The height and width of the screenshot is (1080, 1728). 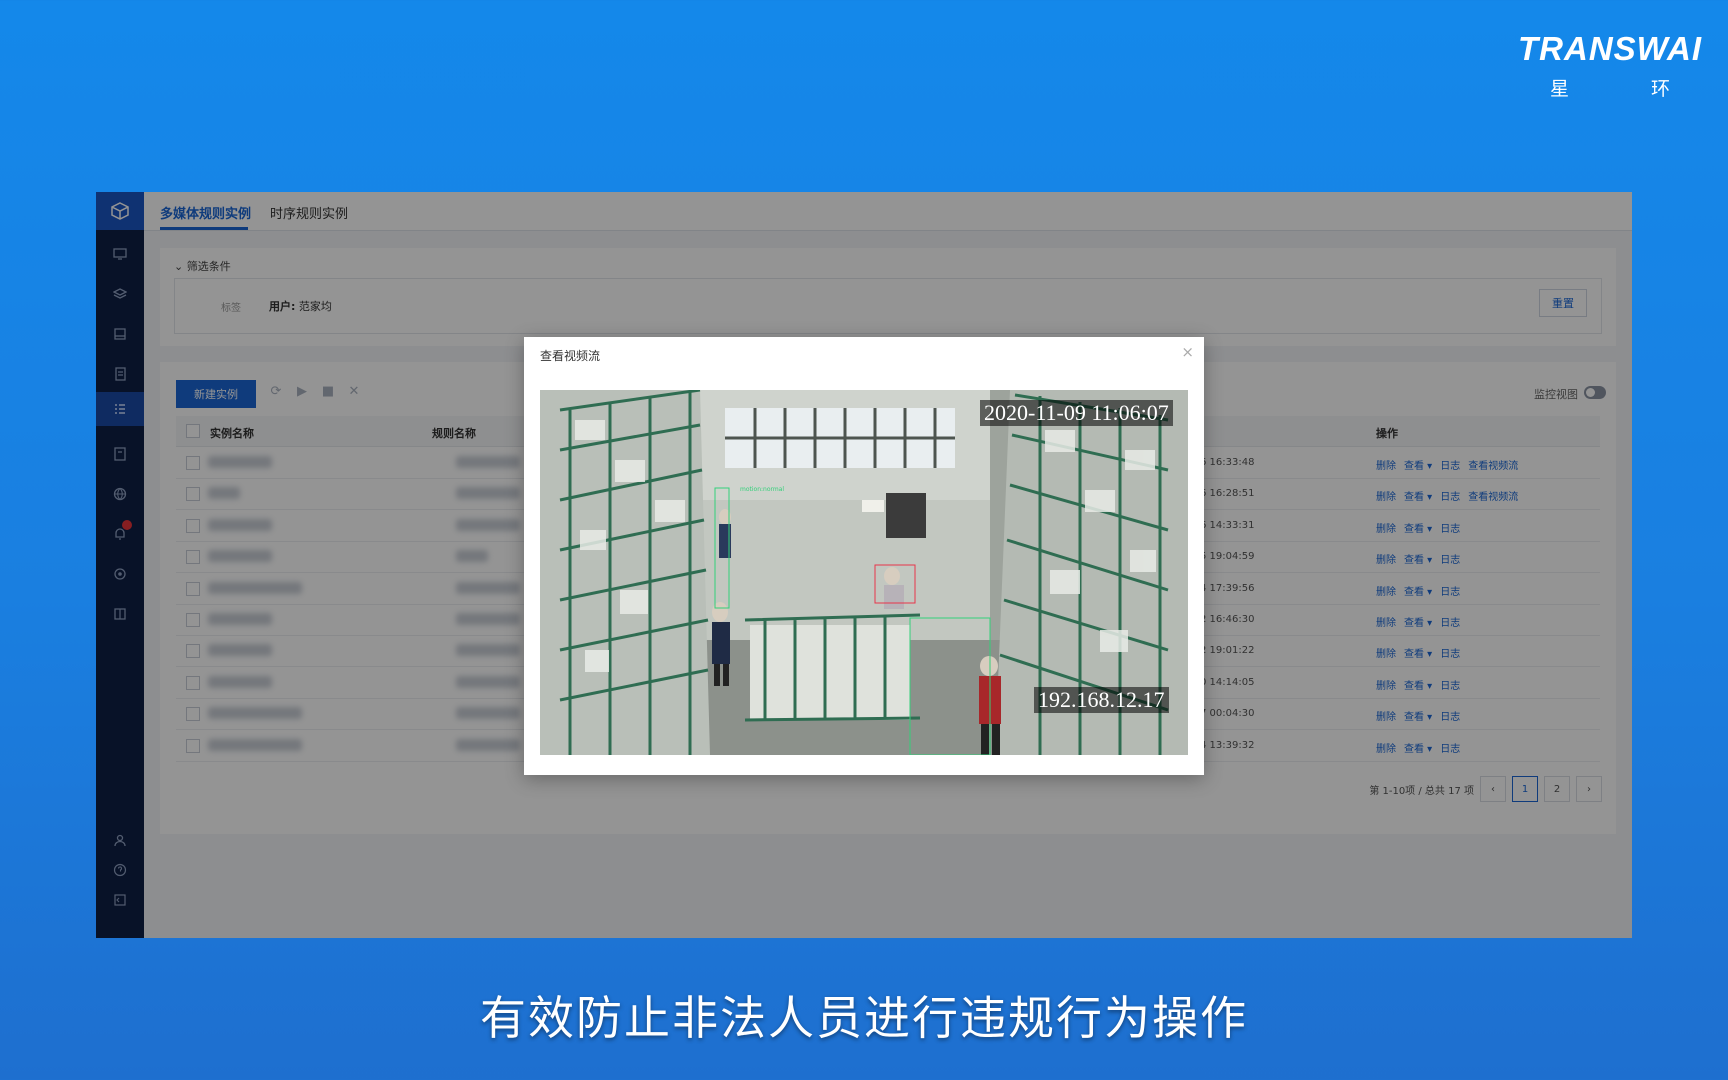 I want to click on detection-label: motion:normal, so click(x=762, y=489).